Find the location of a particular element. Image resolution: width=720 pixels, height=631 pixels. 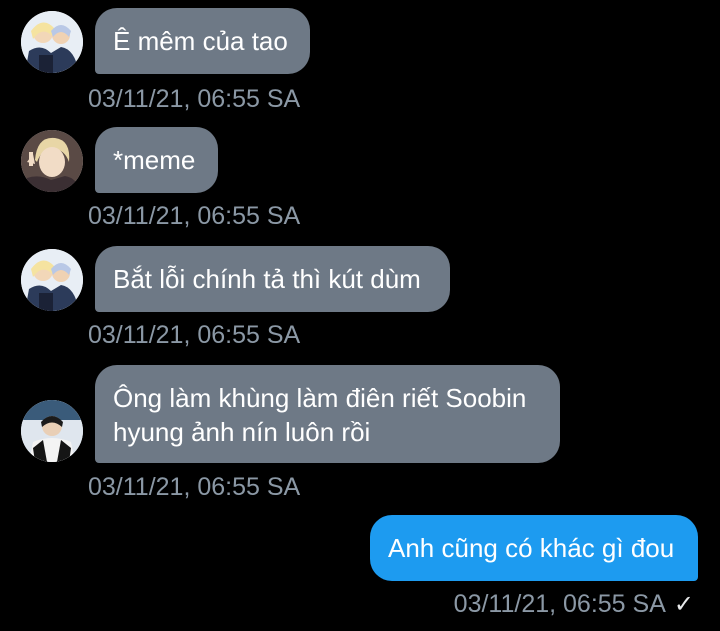

message-text: Bắt lỗi chính tả thì kút dùm is located at coordinates (267, 279).